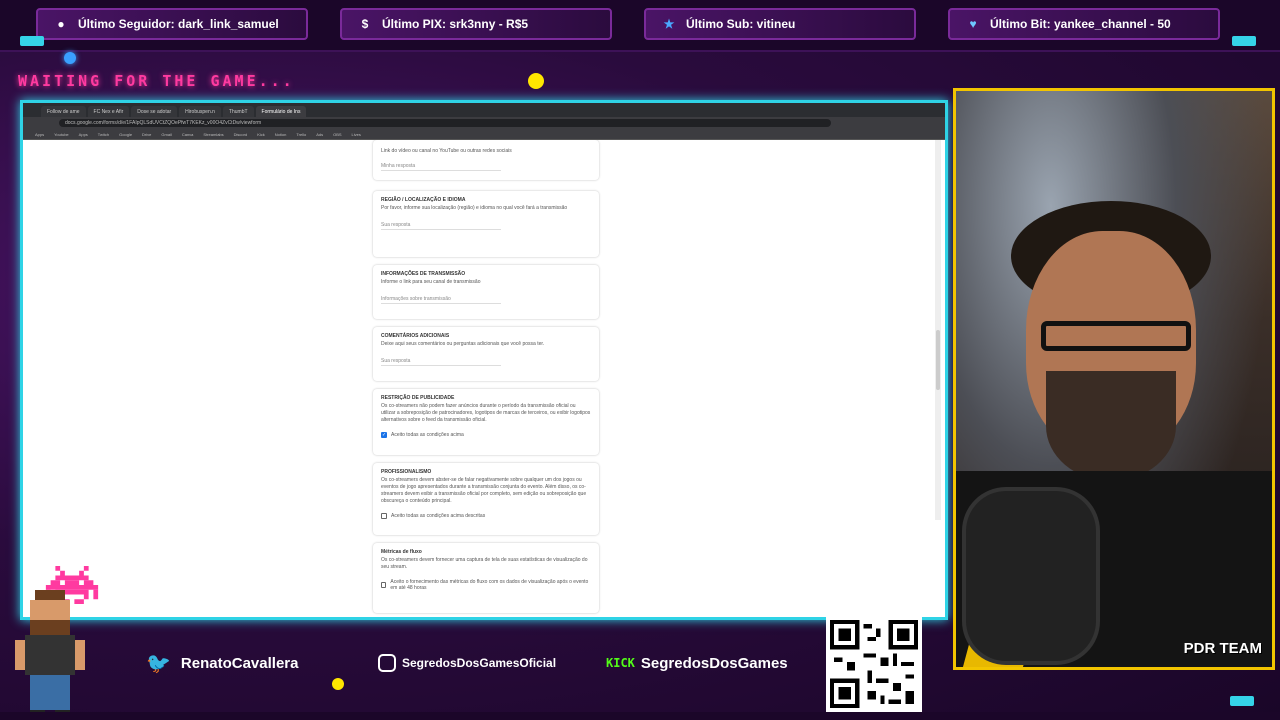 The width and height of the screenshot is (1280, 720). Describe the element at coordinates (938, 360) in the screenshot. I see `scrollbar-thumb` at that location.